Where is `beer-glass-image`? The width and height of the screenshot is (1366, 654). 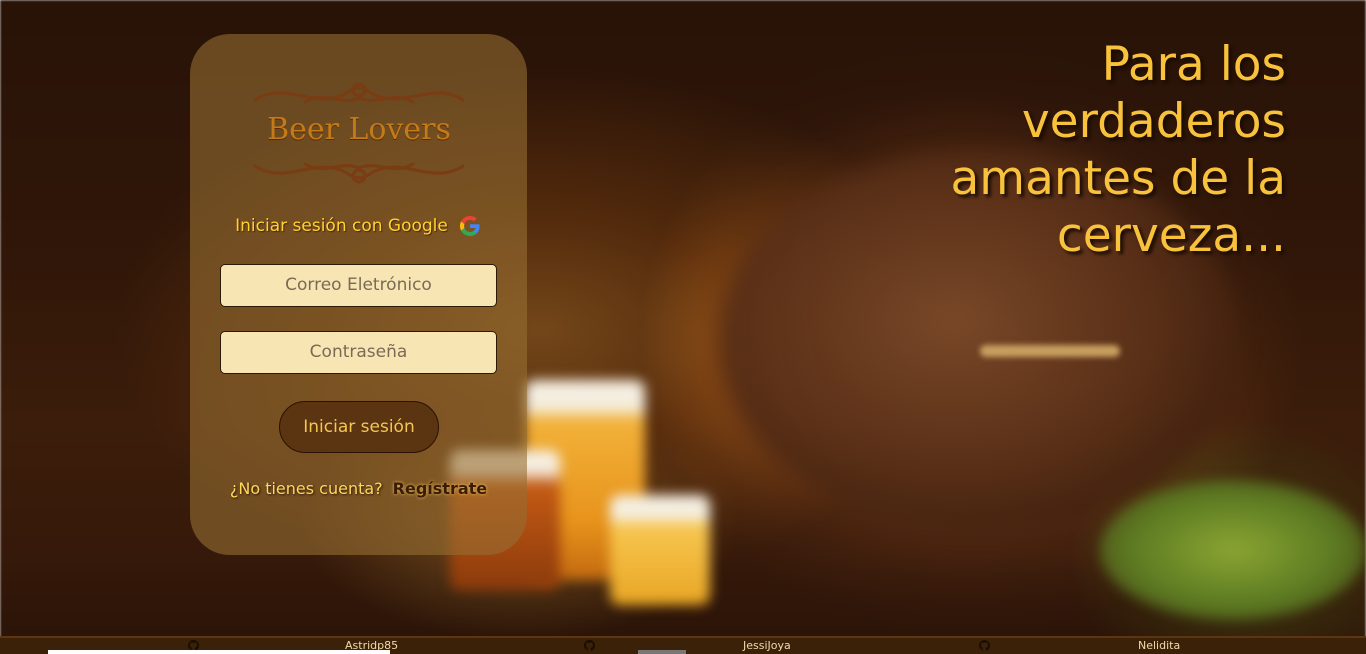 beer-glass-image is located at coordinates (660, 550).